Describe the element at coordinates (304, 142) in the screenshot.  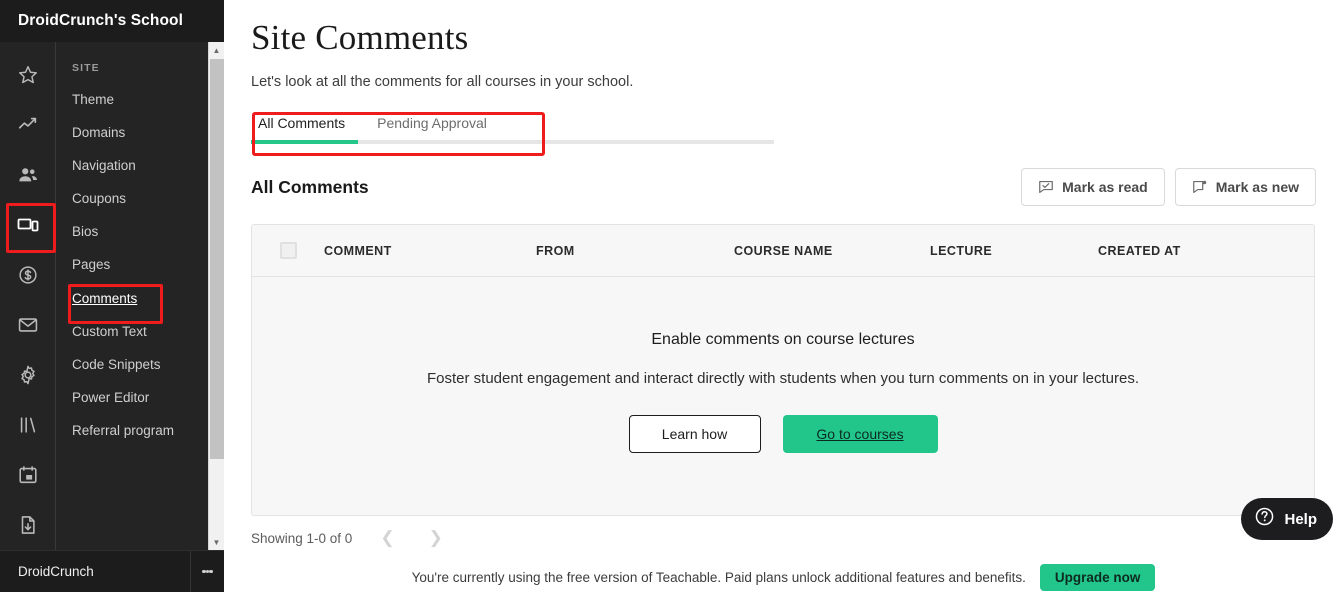
I see `tab-active-indicator` at that location.